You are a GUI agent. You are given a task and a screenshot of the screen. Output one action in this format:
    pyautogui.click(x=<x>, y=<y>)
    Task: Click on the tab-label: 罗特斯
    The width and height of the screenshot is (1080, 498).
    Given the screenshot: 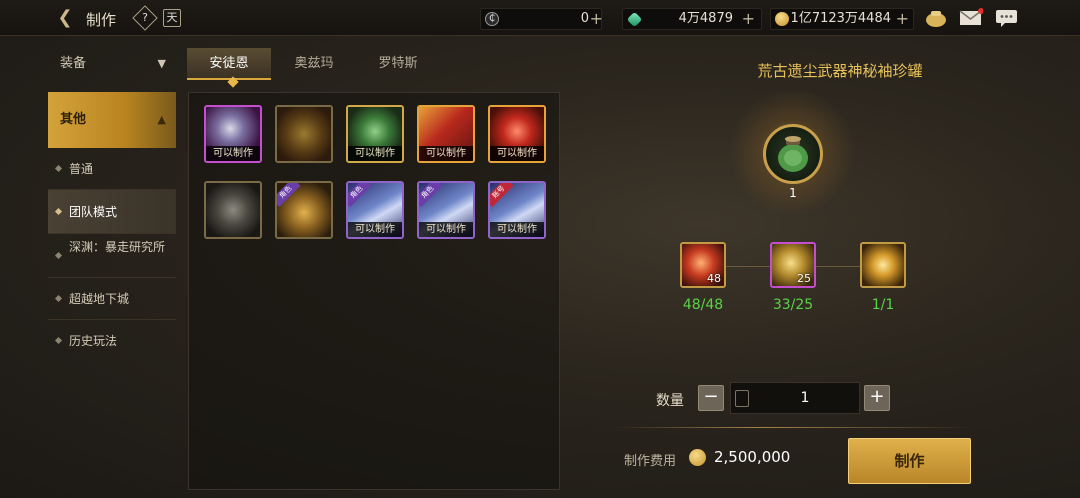 What is the action you would take?
    pyautogui.click(x=398, y=63)
    